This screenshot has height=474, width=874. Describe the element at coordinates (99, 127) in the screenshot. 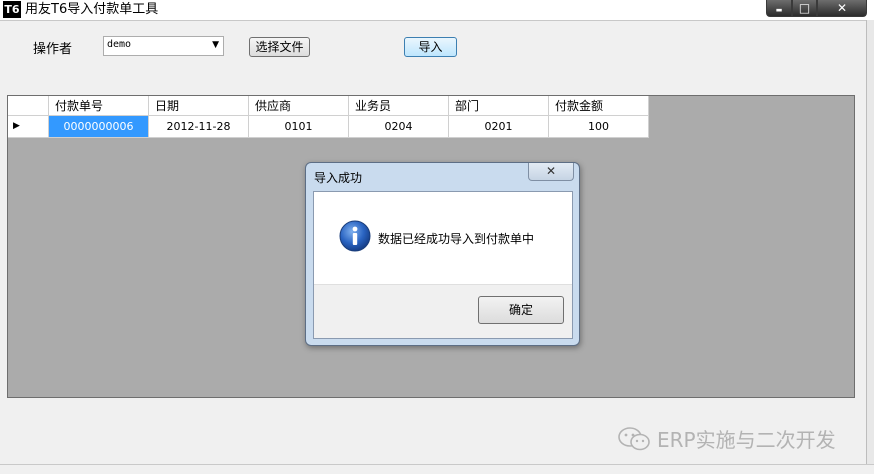

I see `table-cell: 0000000006` at that location.